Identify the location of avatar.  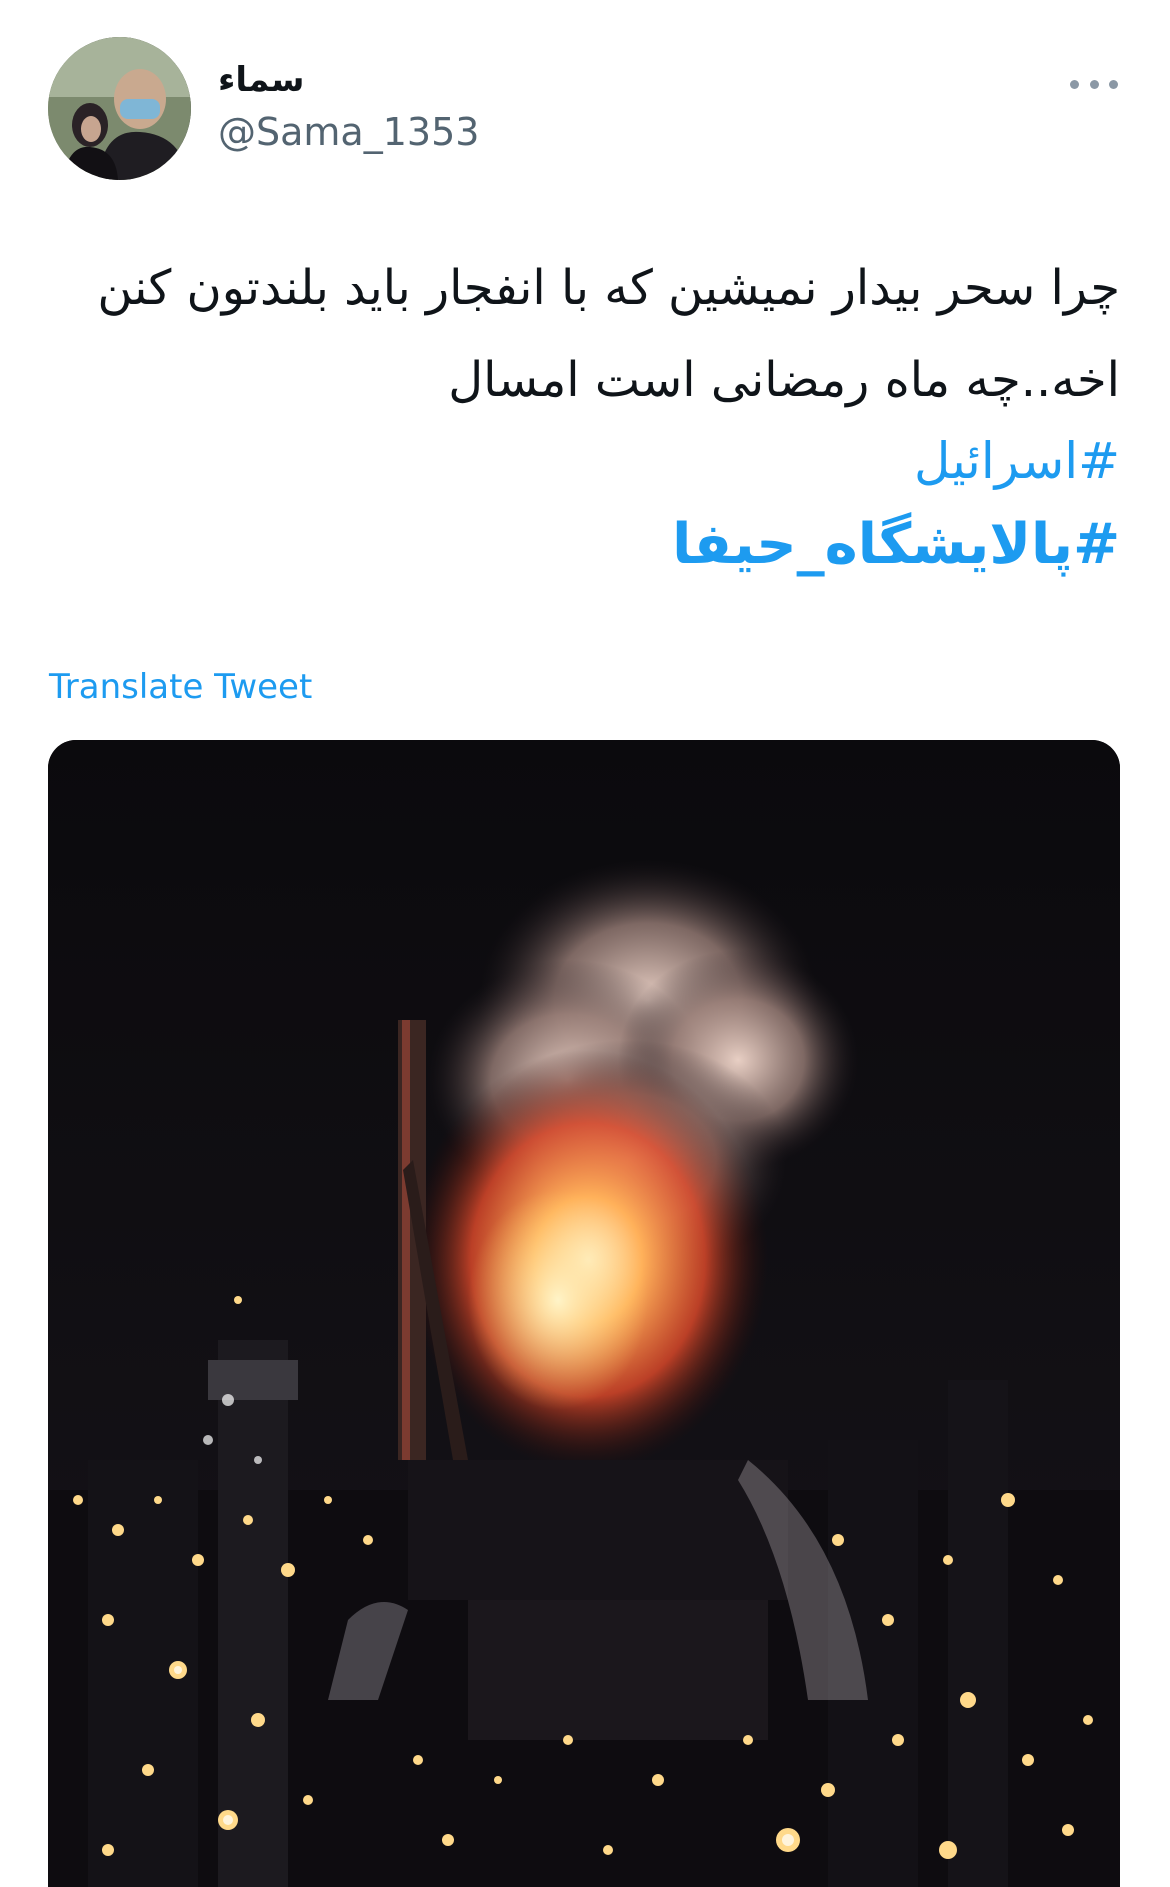
(119, 108).